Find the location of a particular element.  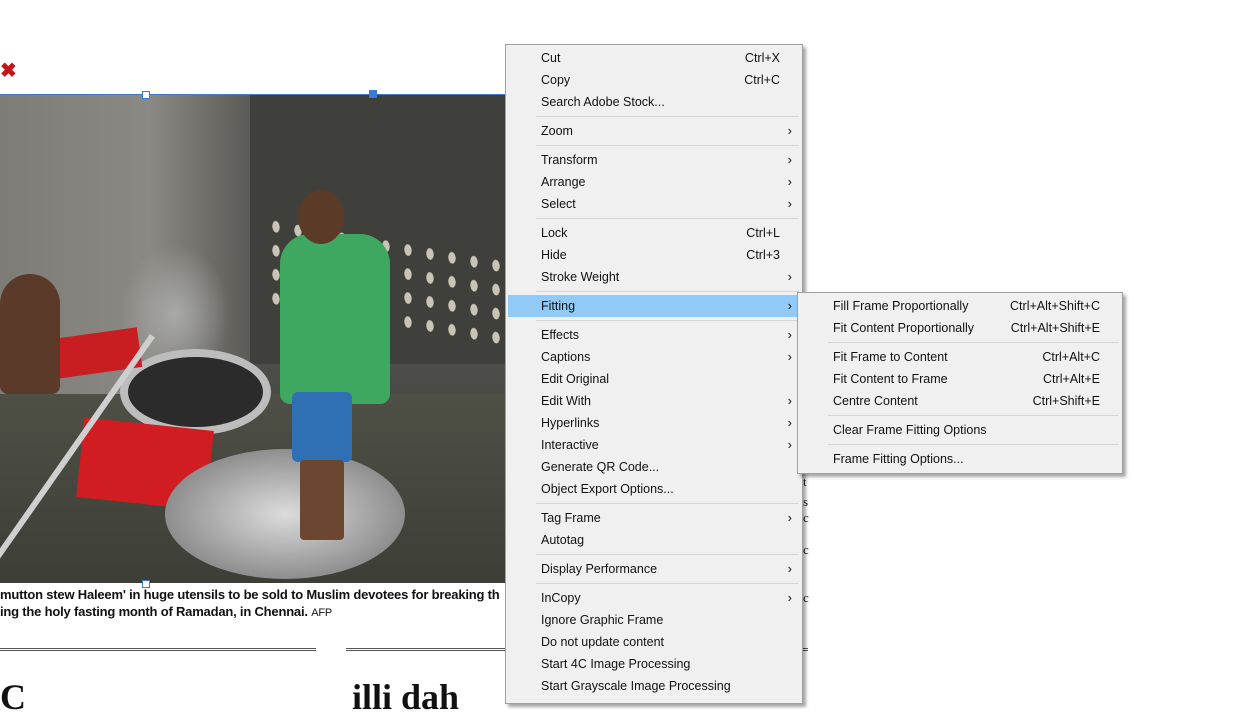

menu-item-label: Do not update content is located at coordinates (603, 642).